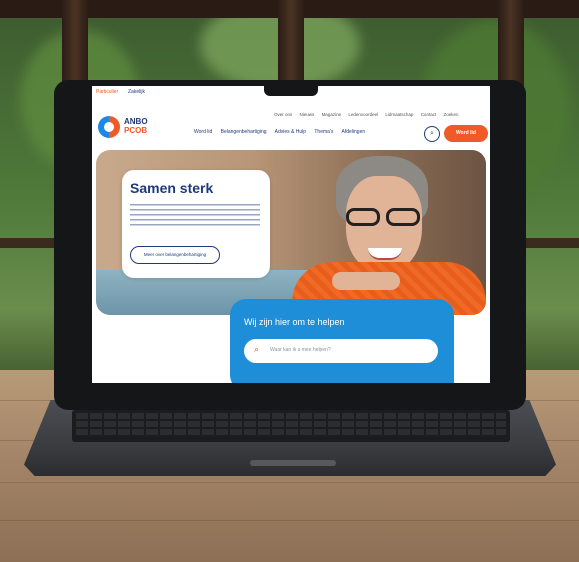  I want to click on laptop-trackpad, so click(293, 463).